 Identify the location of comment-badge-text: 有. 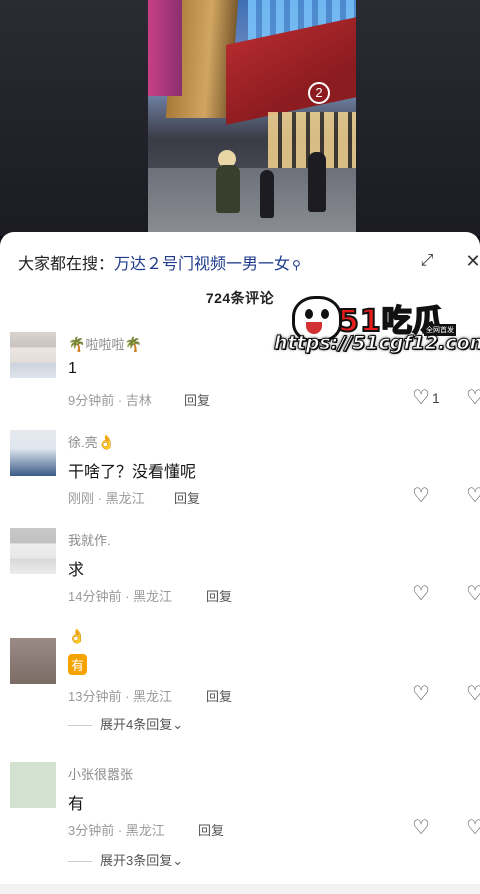
(78, 664).